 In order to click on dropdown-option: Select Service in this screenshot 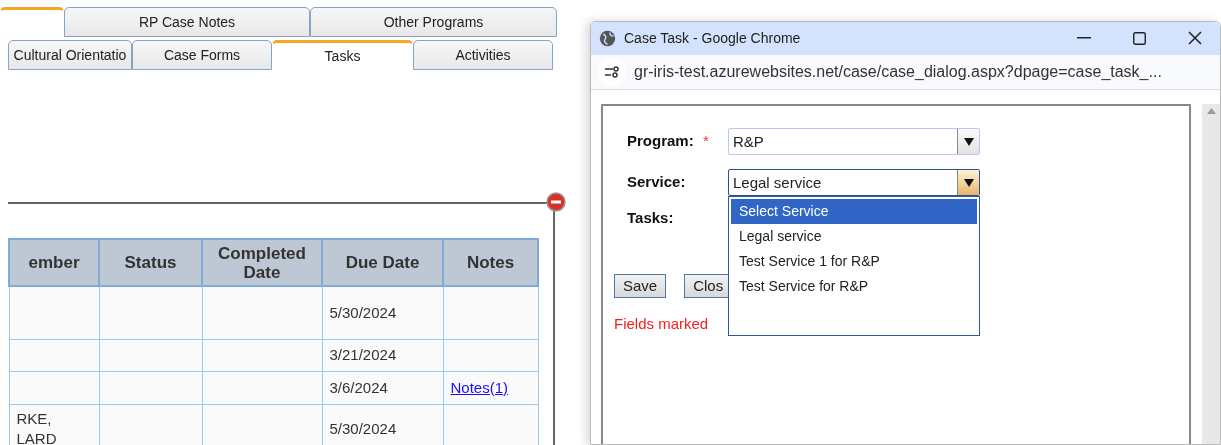, I will do `click(854, 211)`.